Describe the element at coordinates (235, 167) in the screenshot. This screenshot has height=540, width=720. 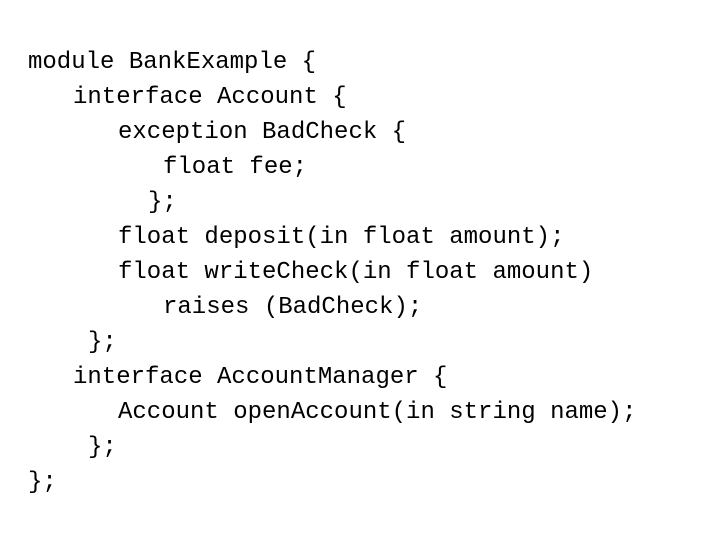
I see `code-line: float fee;` at that location.